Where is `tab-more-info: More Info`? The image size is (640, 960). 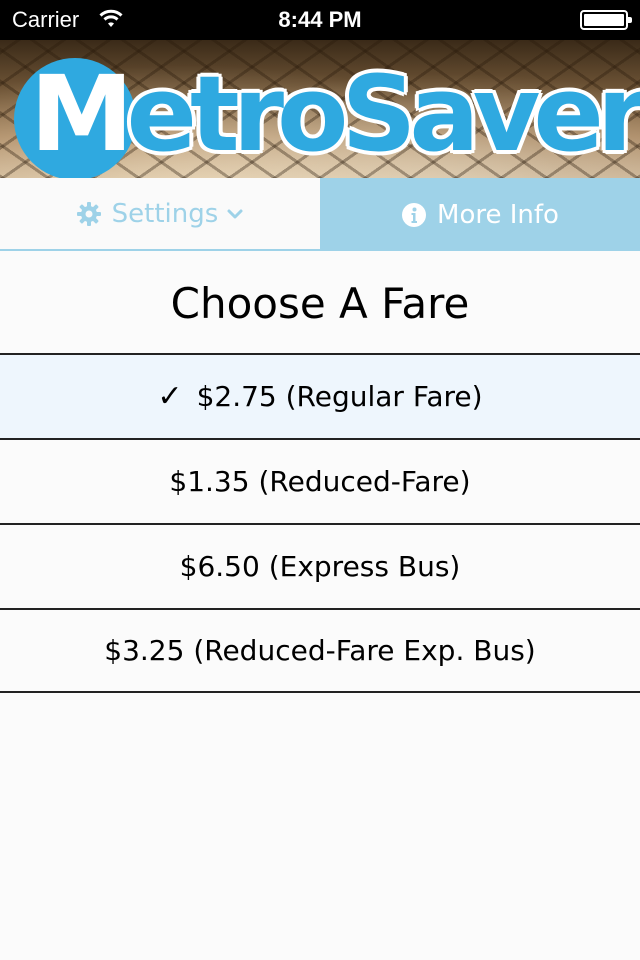
tab-more-info: More Info is located at coordinates (480, 214).